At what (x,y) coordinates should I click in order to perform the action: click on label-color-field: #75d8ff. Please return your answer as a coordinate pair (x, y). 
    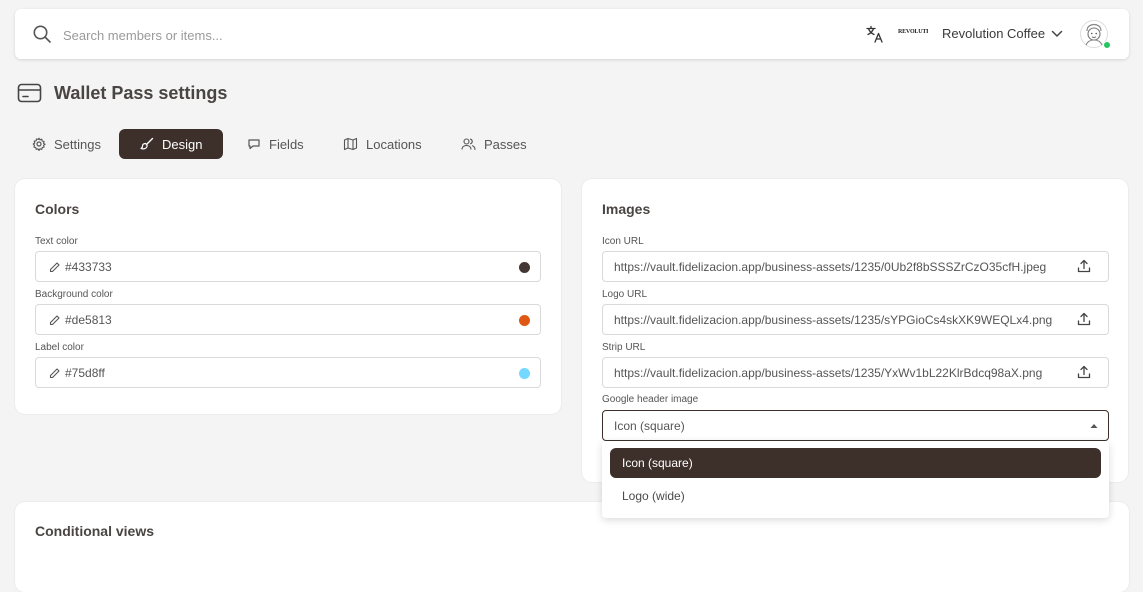
    Looking at the image, I should click on (288, 372).